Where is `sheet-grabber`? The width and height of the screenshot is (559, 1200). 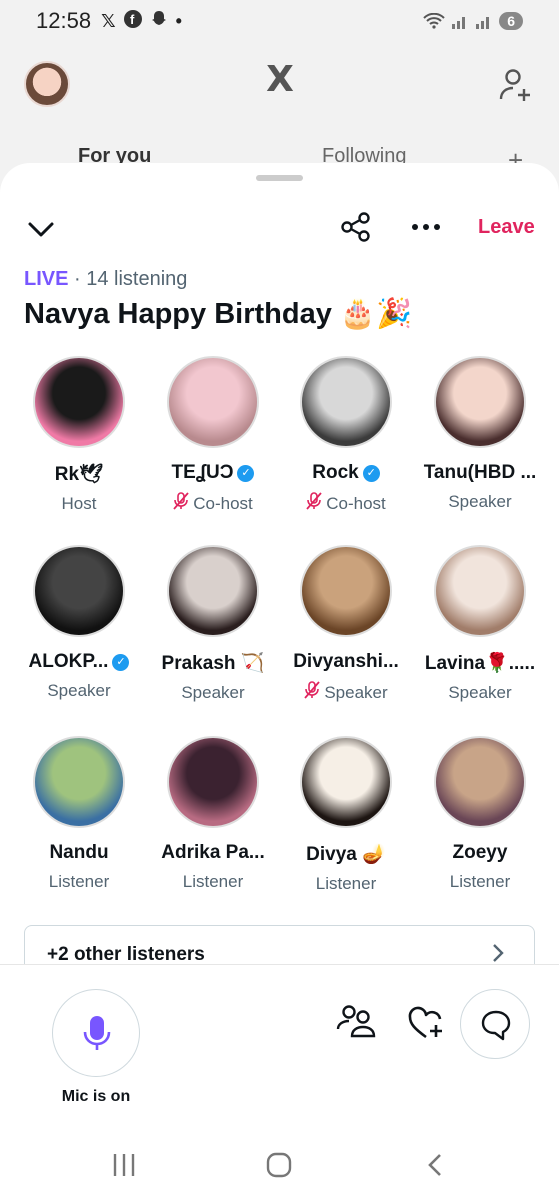
sheet-grabber is located at coordinates (279, 178).